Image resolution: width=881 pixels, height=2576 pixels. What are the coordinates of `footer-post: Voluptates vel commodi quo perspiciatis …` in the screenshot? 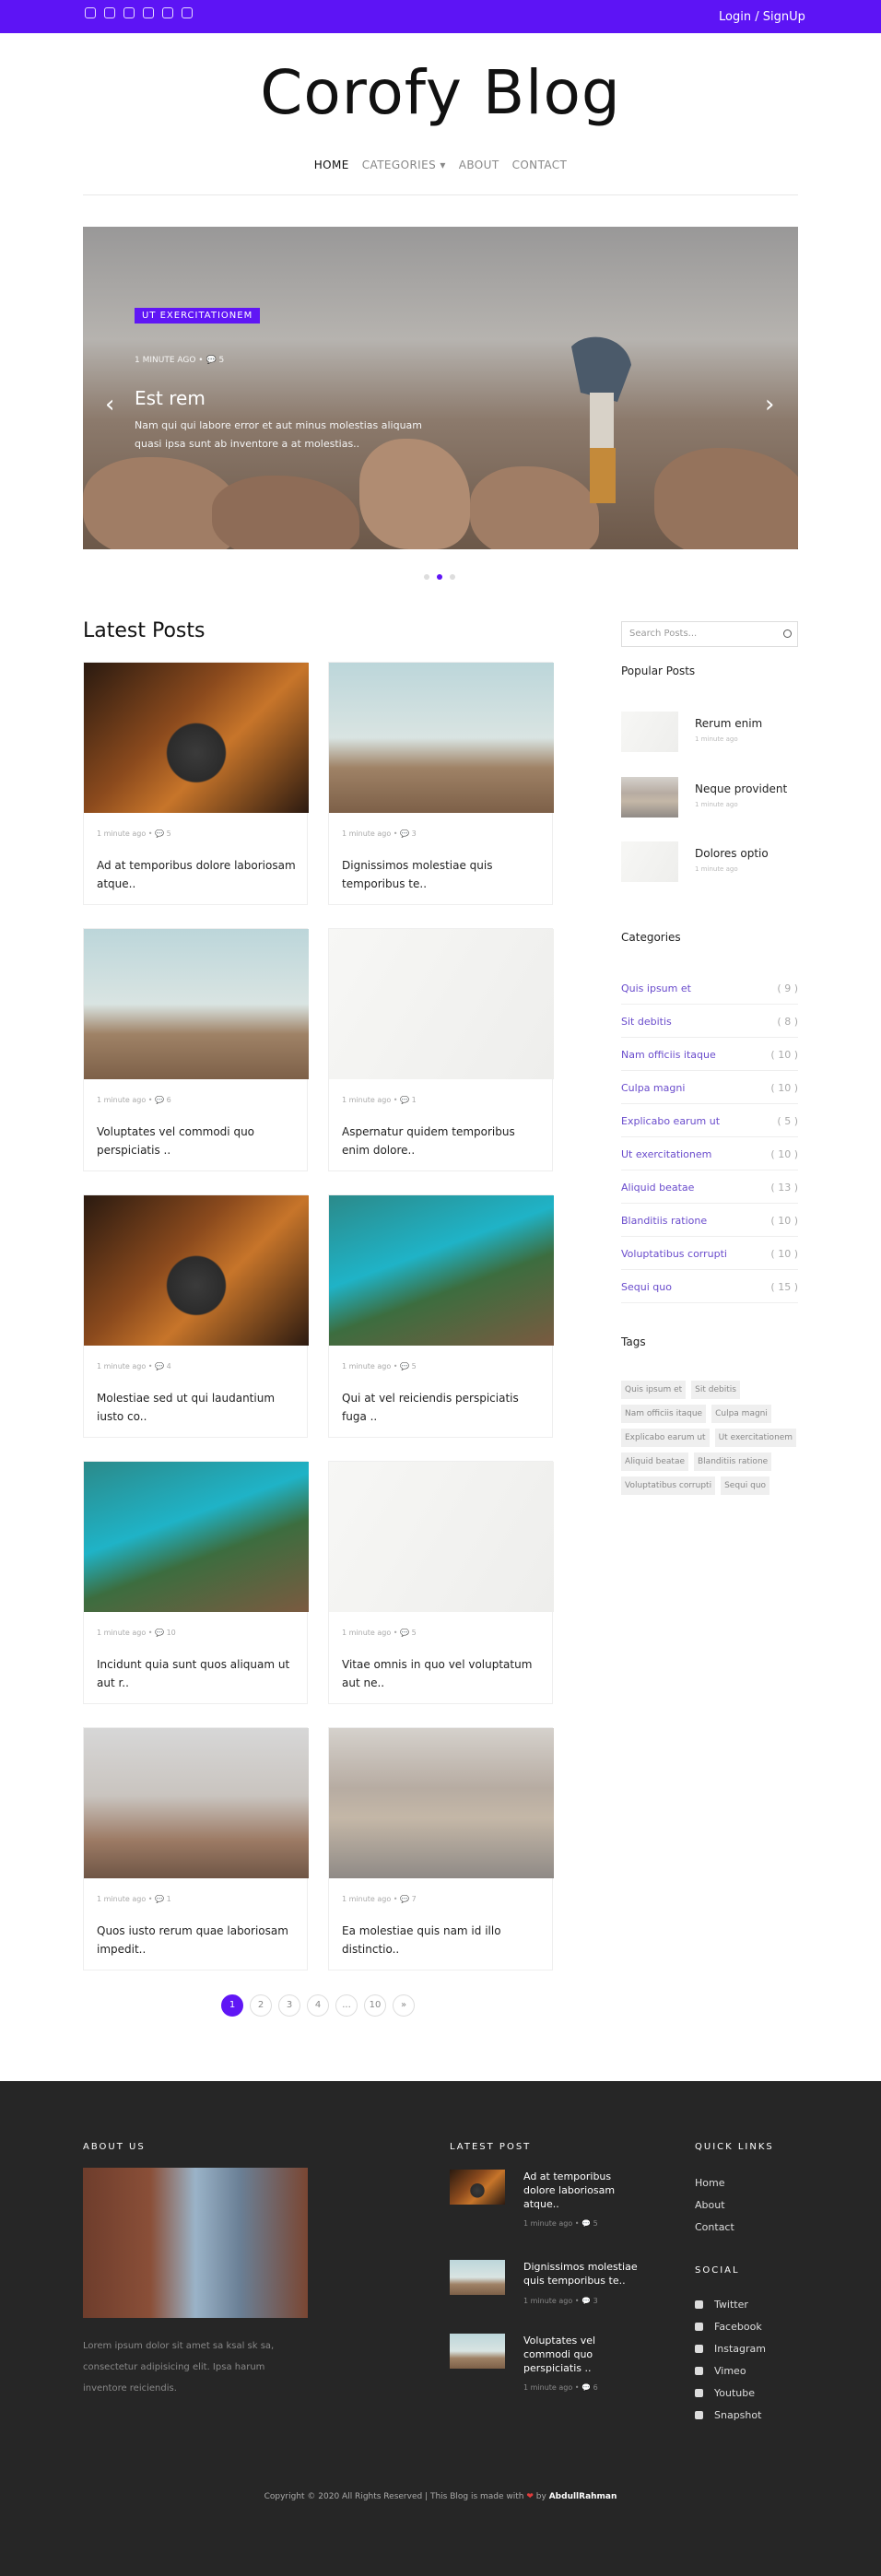 It's located at (528, 2363).